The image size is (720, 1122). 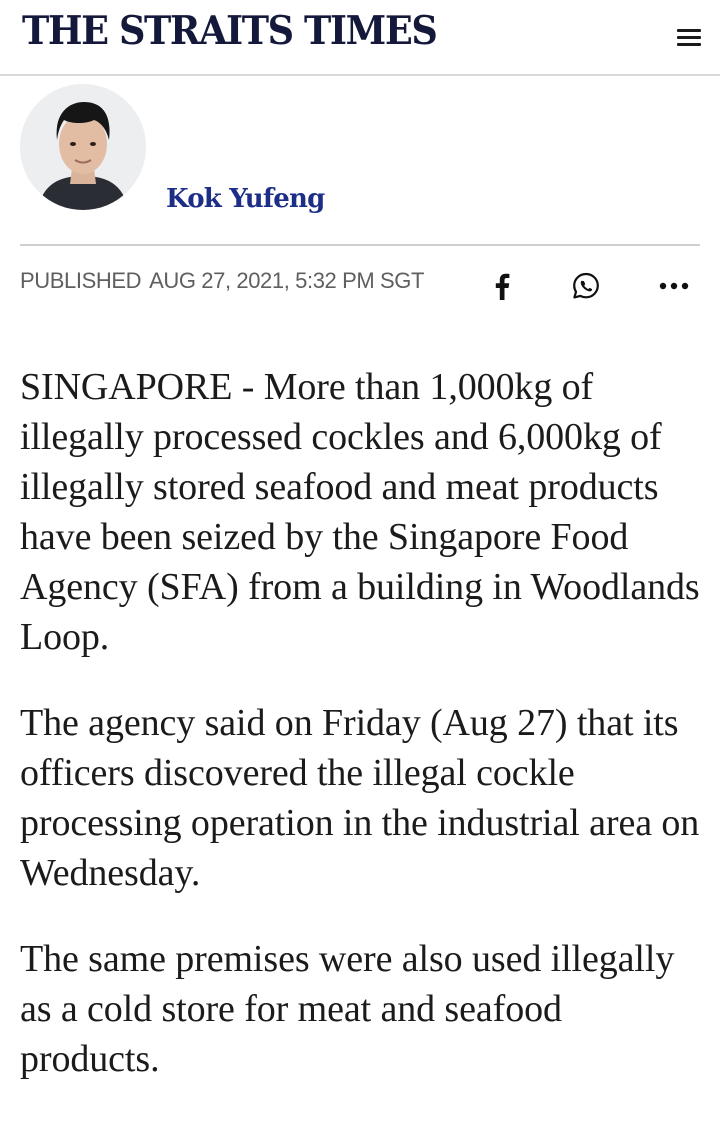 What do you see at coordinates (245, 199) in the screenshot?
I see `author-name-link: Kok Yufeng` at bounding box center [245, 199].